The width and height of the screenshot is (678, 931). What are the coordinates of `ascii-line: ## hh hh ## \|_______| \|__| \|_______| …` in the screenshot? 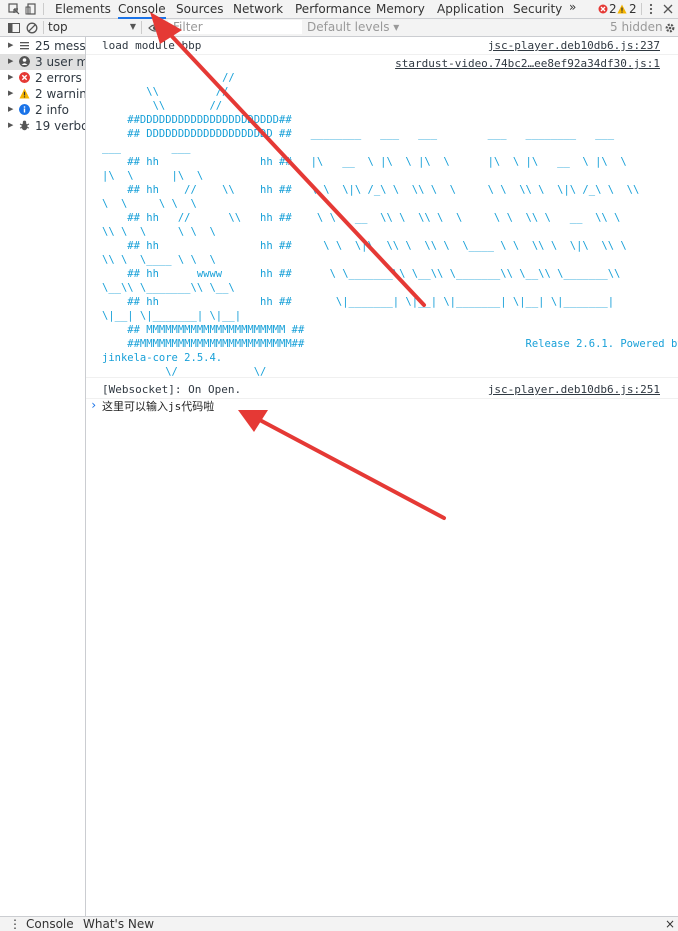 It's located at (358, 302).